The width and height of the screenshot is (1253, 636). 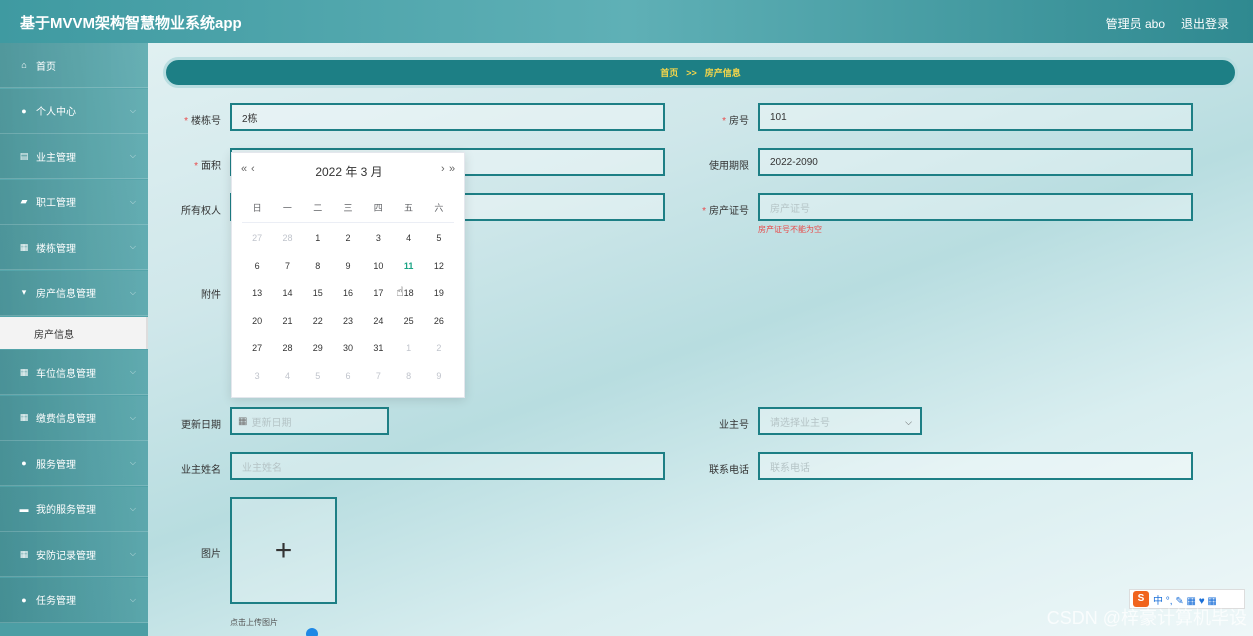 I want to click on owner-no-select: 请选择业主号 ⌵, so click(x=840, y=421).